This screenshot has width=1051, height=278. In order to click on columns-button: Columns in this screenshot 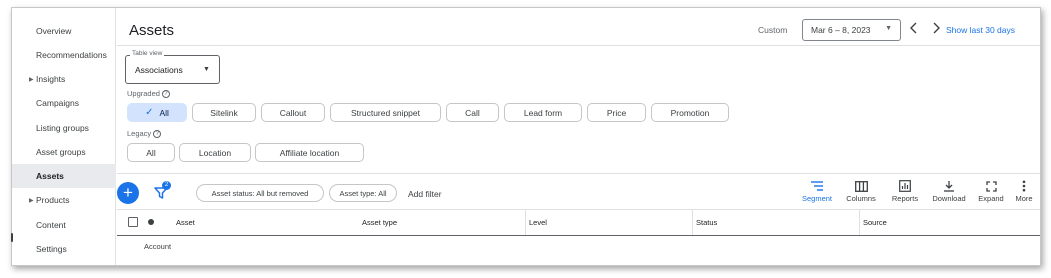, I will do `click(861, 192)`.